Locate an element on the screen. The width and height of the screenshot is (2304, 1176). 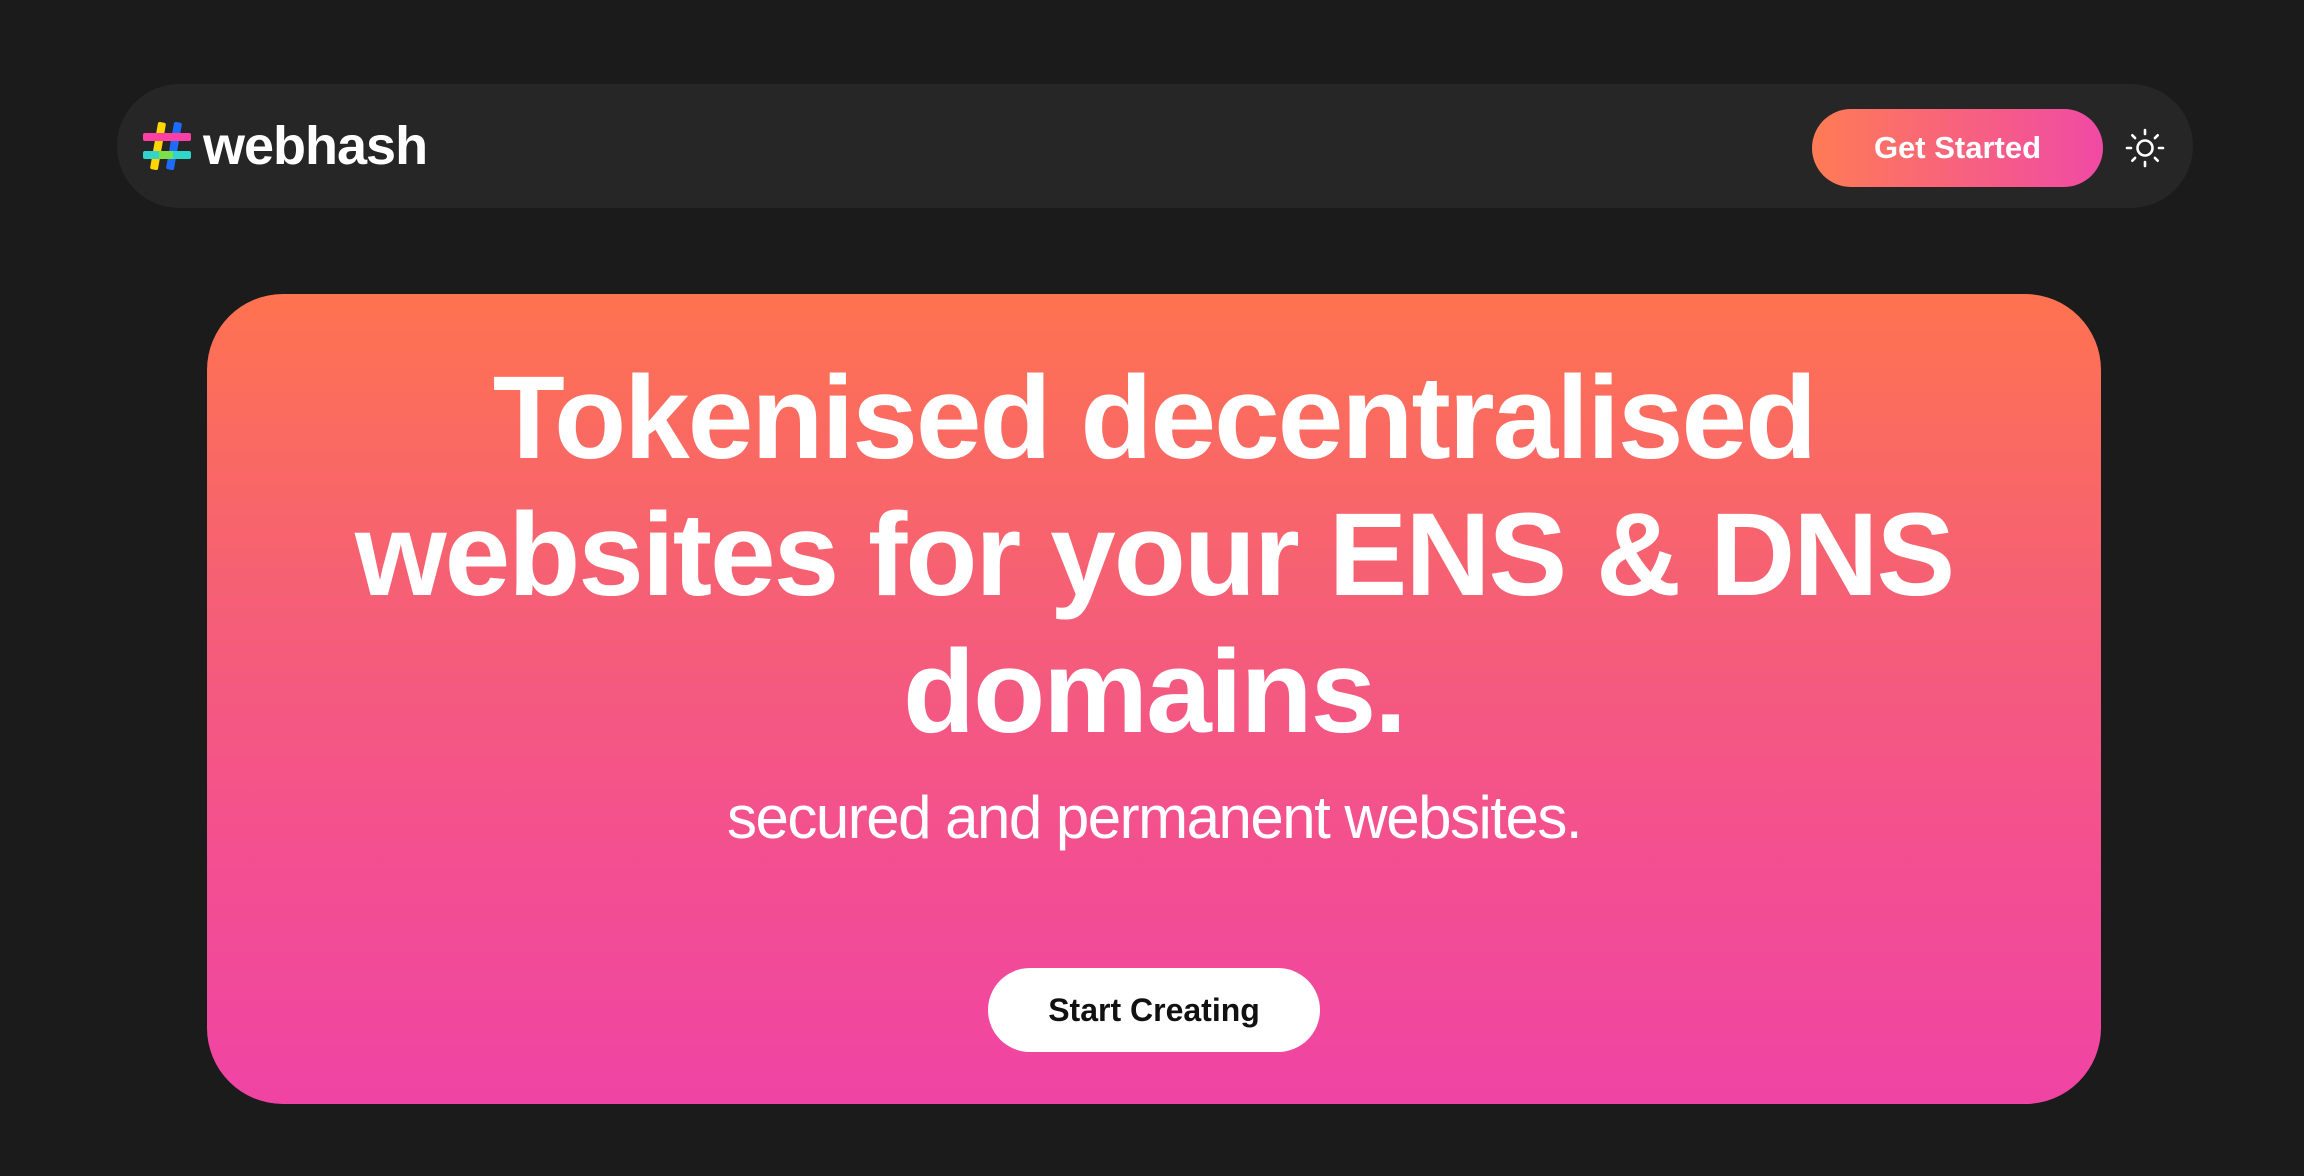
site-logo: webhash is located at coordinates (284, 146).